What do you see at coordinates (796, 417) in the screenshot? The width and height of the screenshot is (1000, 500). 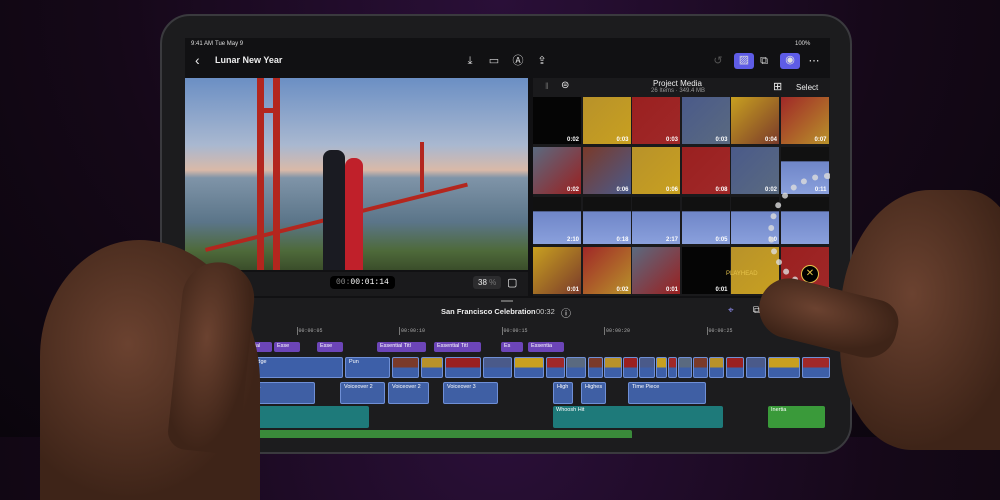 I see `audio-clip: Inertia` at bounding box center [796, 417].